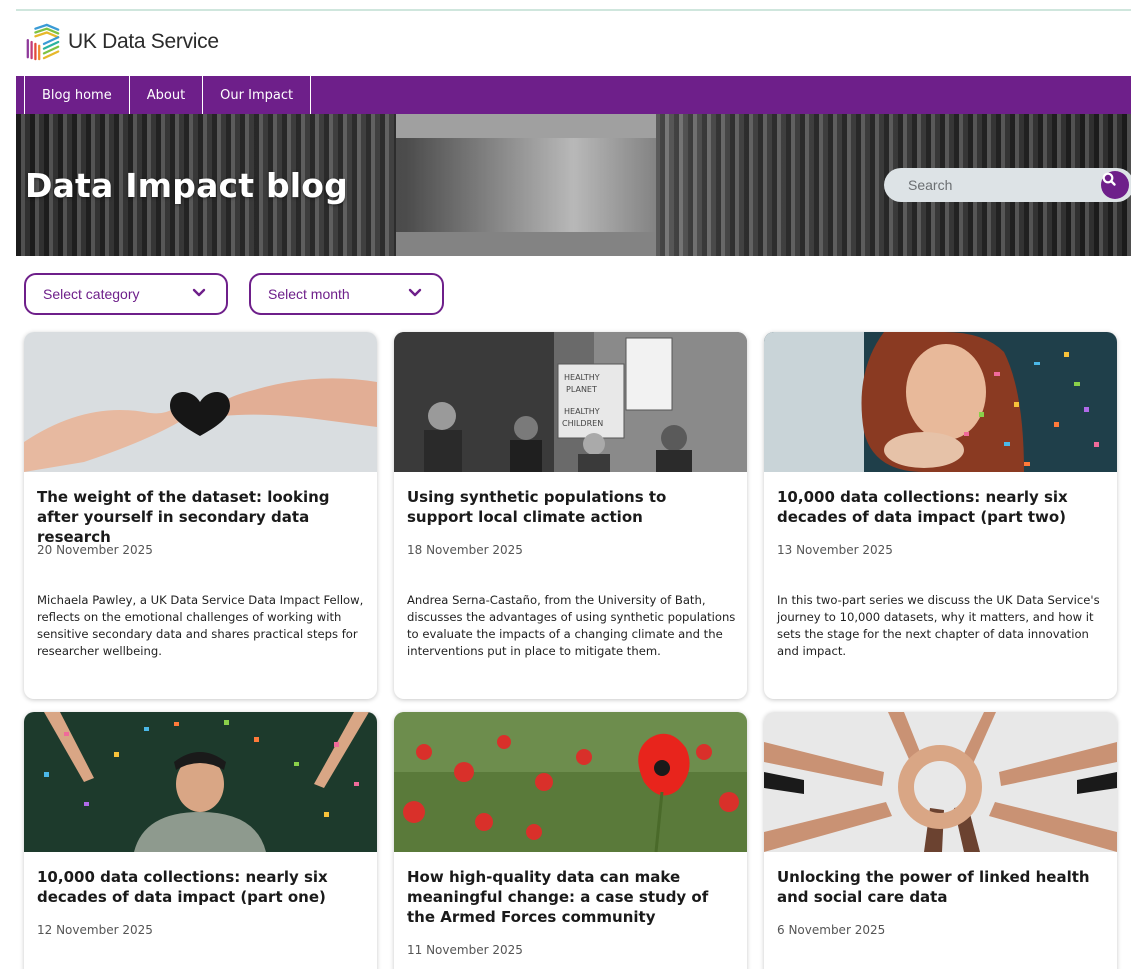 The height and width of the screenshot is (969, 1131). What do you see at coordinates (95, 550) in the screenshot?
I see `post-date: 20 November 2025` at bounding box center [95, 550].